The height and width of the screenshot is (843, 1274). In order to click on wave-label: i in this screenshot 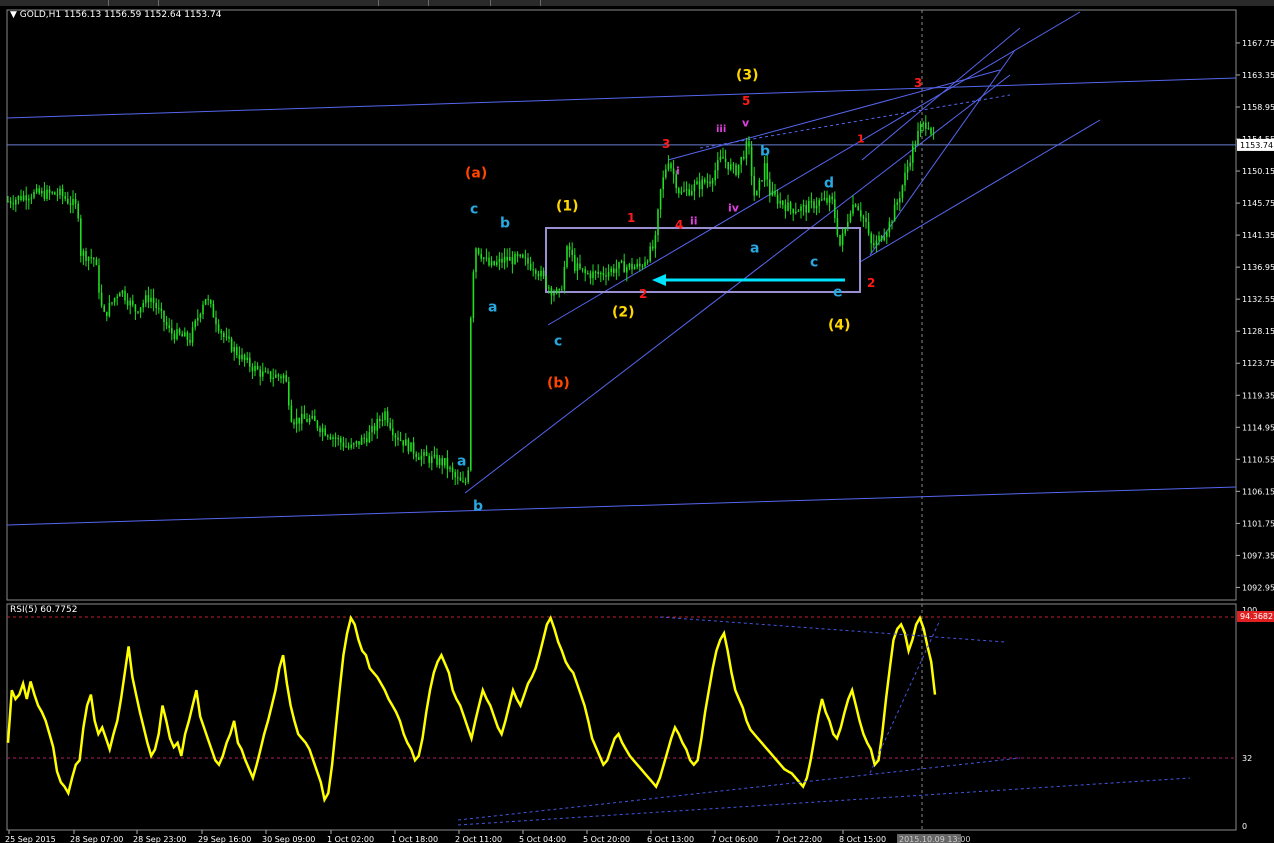, I will do `click(678, 170)`.